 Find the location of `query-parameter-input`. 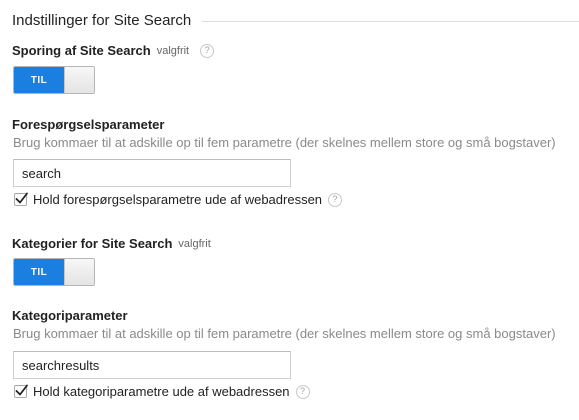

query-parameter-input is located at coordinates (152, 173).